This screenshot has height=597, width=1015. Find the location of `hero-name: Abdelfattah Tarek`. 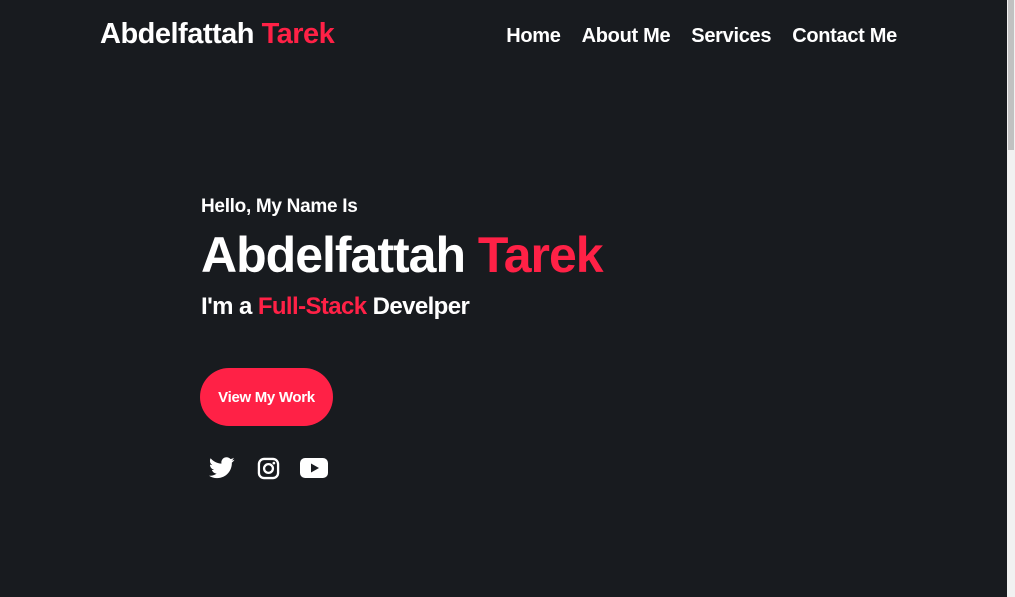

hero-name: Abdelfattah Tarek is located at coordinates (402, 255).